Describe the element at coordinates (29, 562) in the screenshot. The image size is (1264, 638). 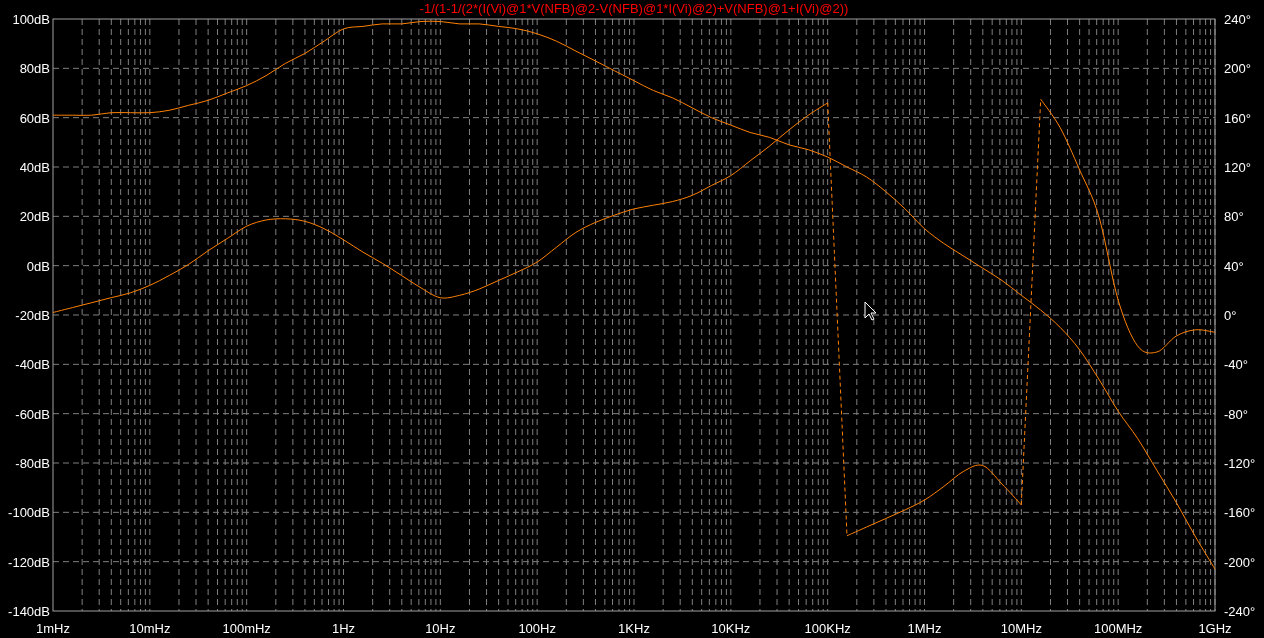
I see `axis-label: -120dB` at that location.